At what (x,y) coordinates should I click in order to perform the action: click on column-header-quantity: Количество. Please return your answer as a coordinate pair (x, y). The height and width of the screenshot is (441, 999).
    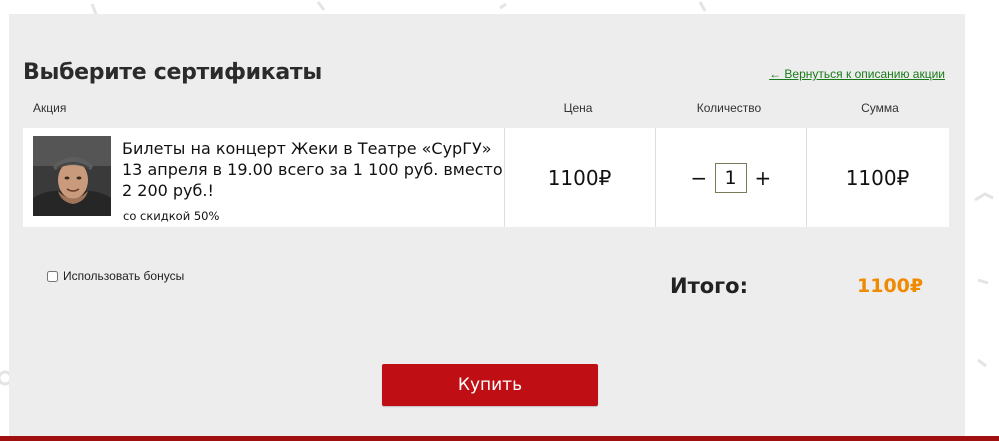
    Looking at the image, I should click on (729, 108).